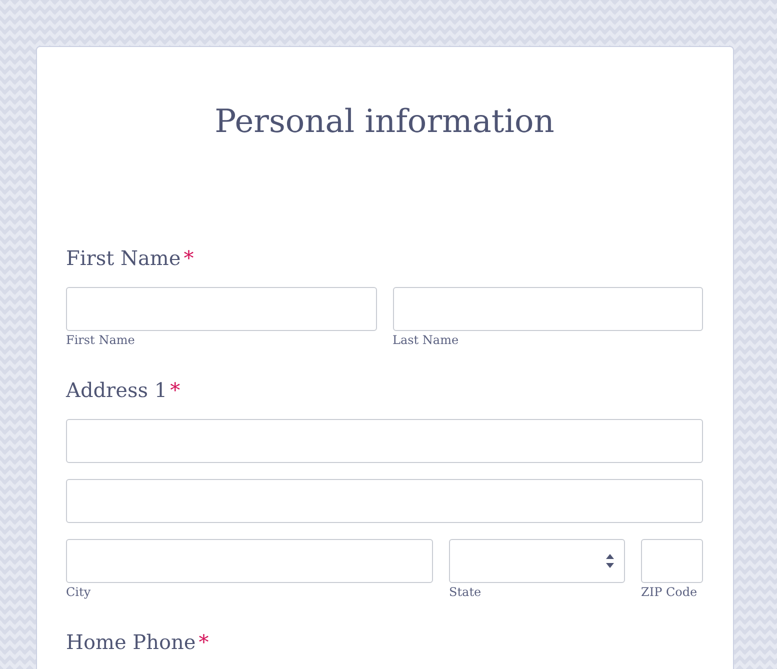 Image resolution: width=777 pixels, height=669 pixels. Describe the element at coordinates (101, 340) in the screenshot. I see `field-sublabel: First Name` at that location.